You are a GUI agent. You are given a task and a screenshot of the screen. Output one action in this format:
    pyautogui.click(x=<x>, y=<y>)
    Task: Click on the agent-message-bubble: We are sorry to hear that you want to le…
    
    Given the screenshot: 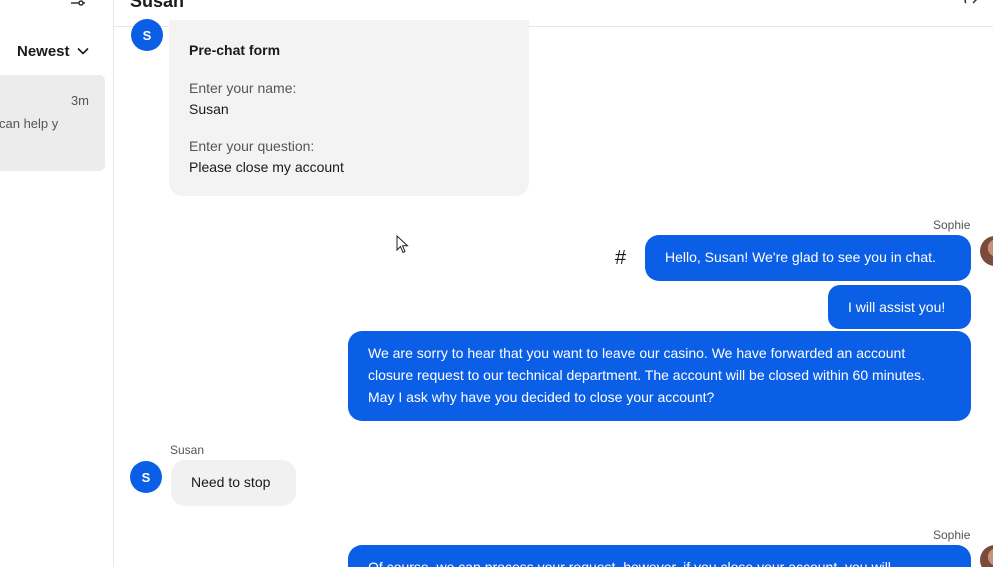 What is the action you would take?
    pyautogui.click(x=659, y=376)
    